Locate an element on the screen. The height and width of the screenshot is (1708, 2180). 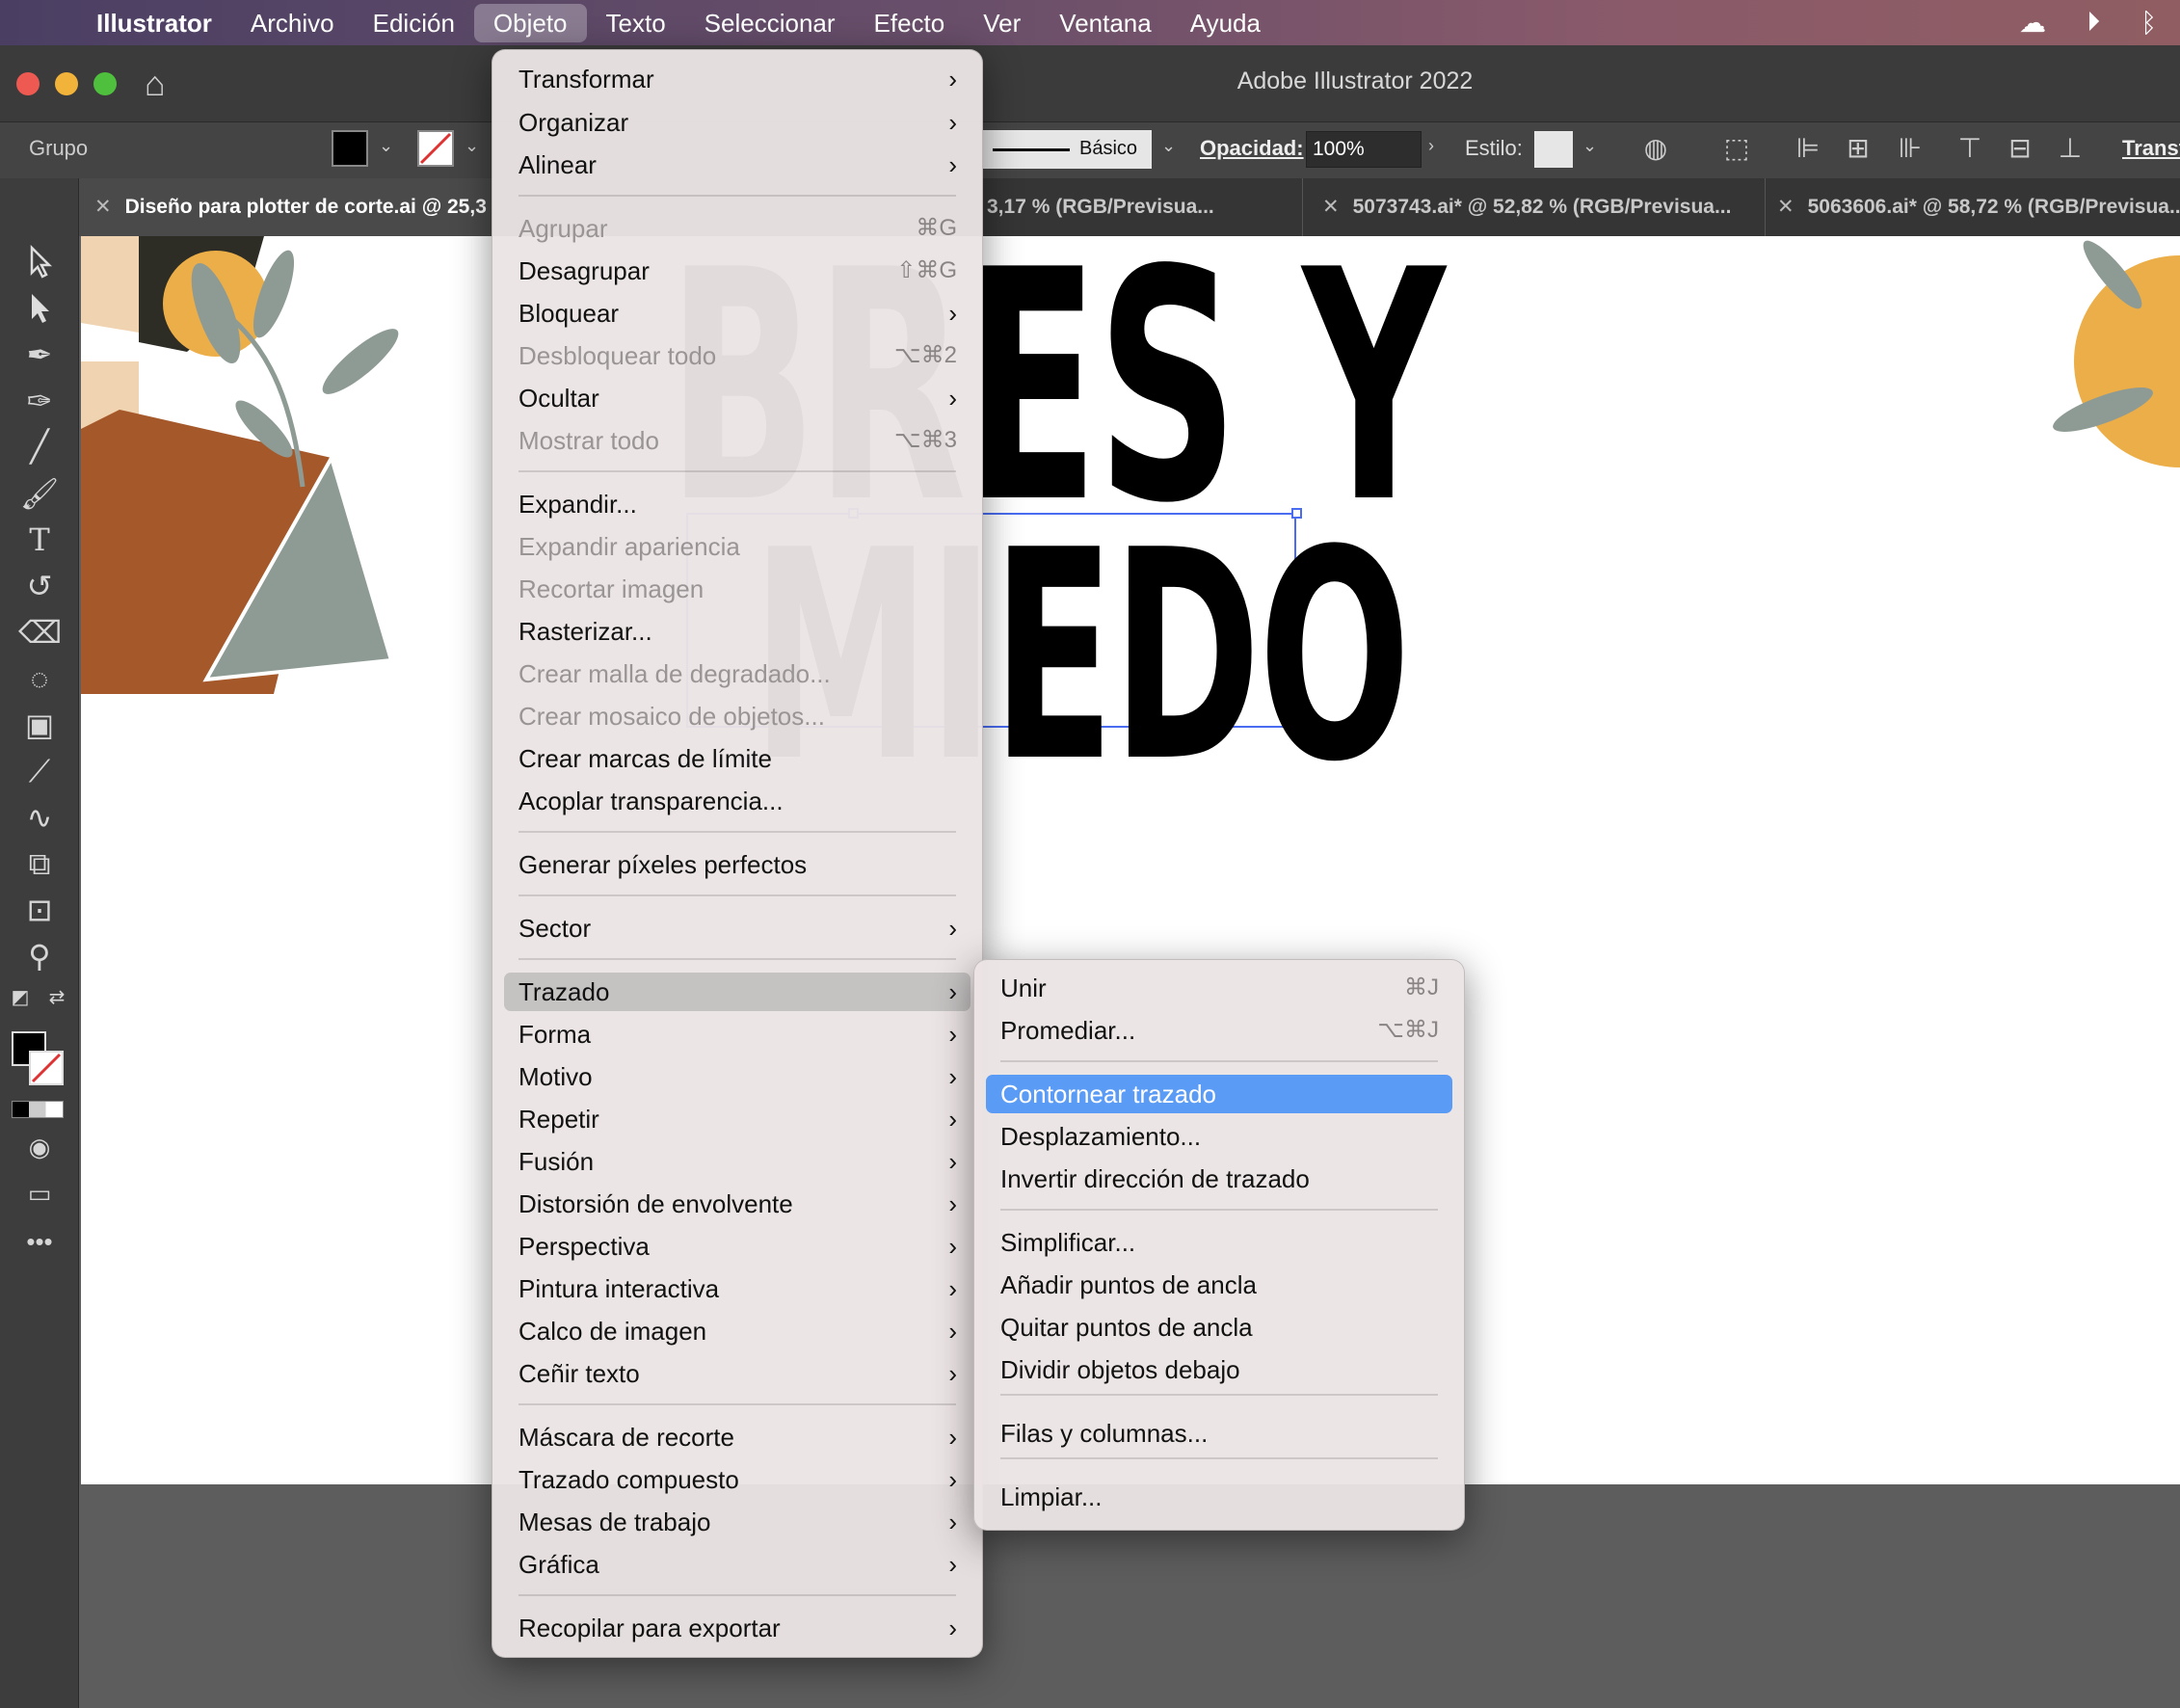
menu-item-forma: Forma › is located at coordinates (737, 1034).